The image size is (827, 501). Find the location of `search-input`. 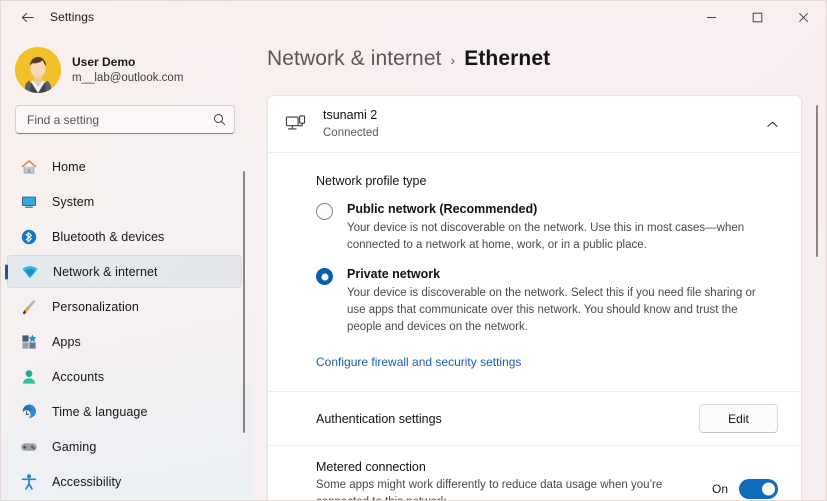

search-input is located at coordinates (120, 119).